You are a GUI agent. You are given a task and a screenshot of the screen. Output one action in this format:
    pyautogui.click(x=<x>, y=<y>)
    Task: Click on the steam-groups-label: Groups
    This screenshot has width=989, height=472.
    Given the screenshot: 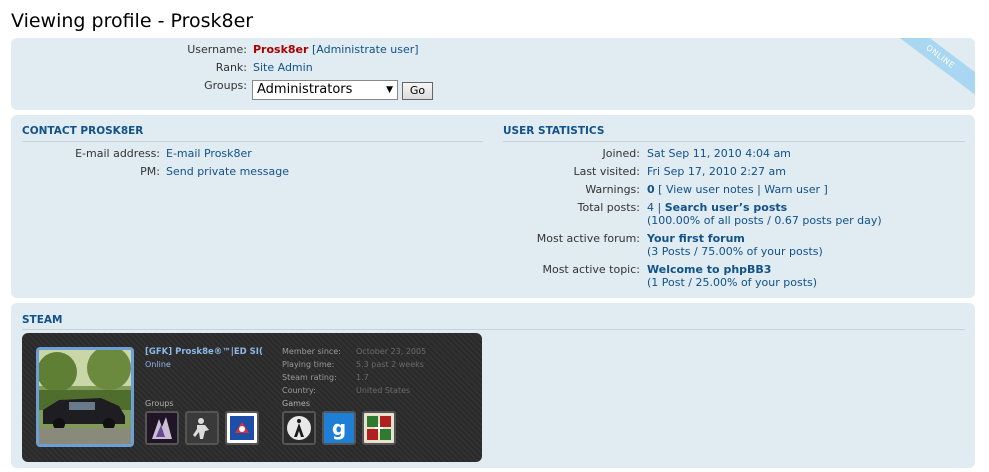 What is the action you would take?
    pyautogui.click(x=159, y=403)
    